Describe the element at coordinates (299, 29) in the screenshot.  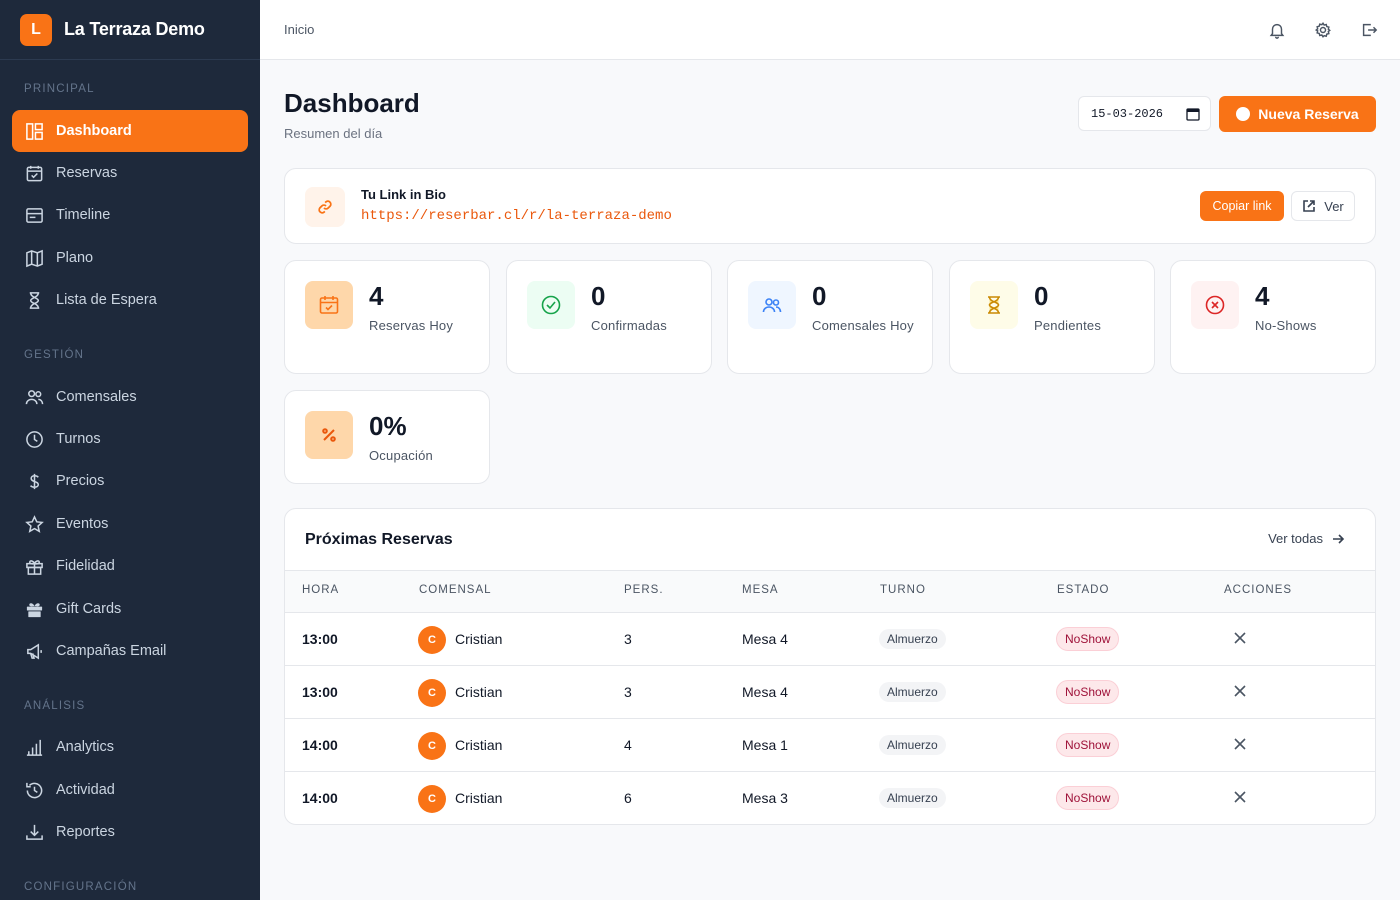
I see `breadcrumb: Inicio` at that location.